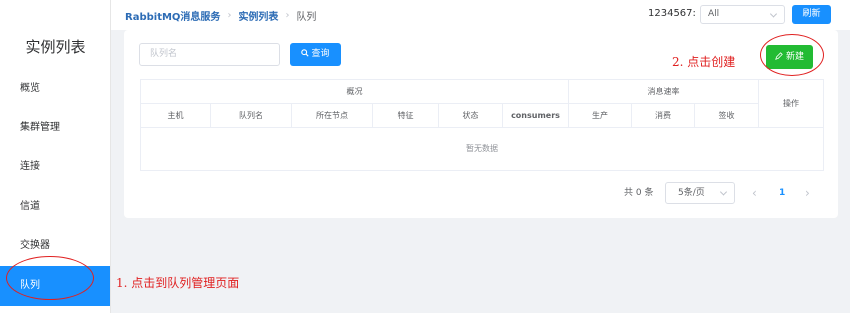  Describe the element at coordinates (754, 193) in the screenshot. I see `pagination-prev-icon: ‹` at that location.